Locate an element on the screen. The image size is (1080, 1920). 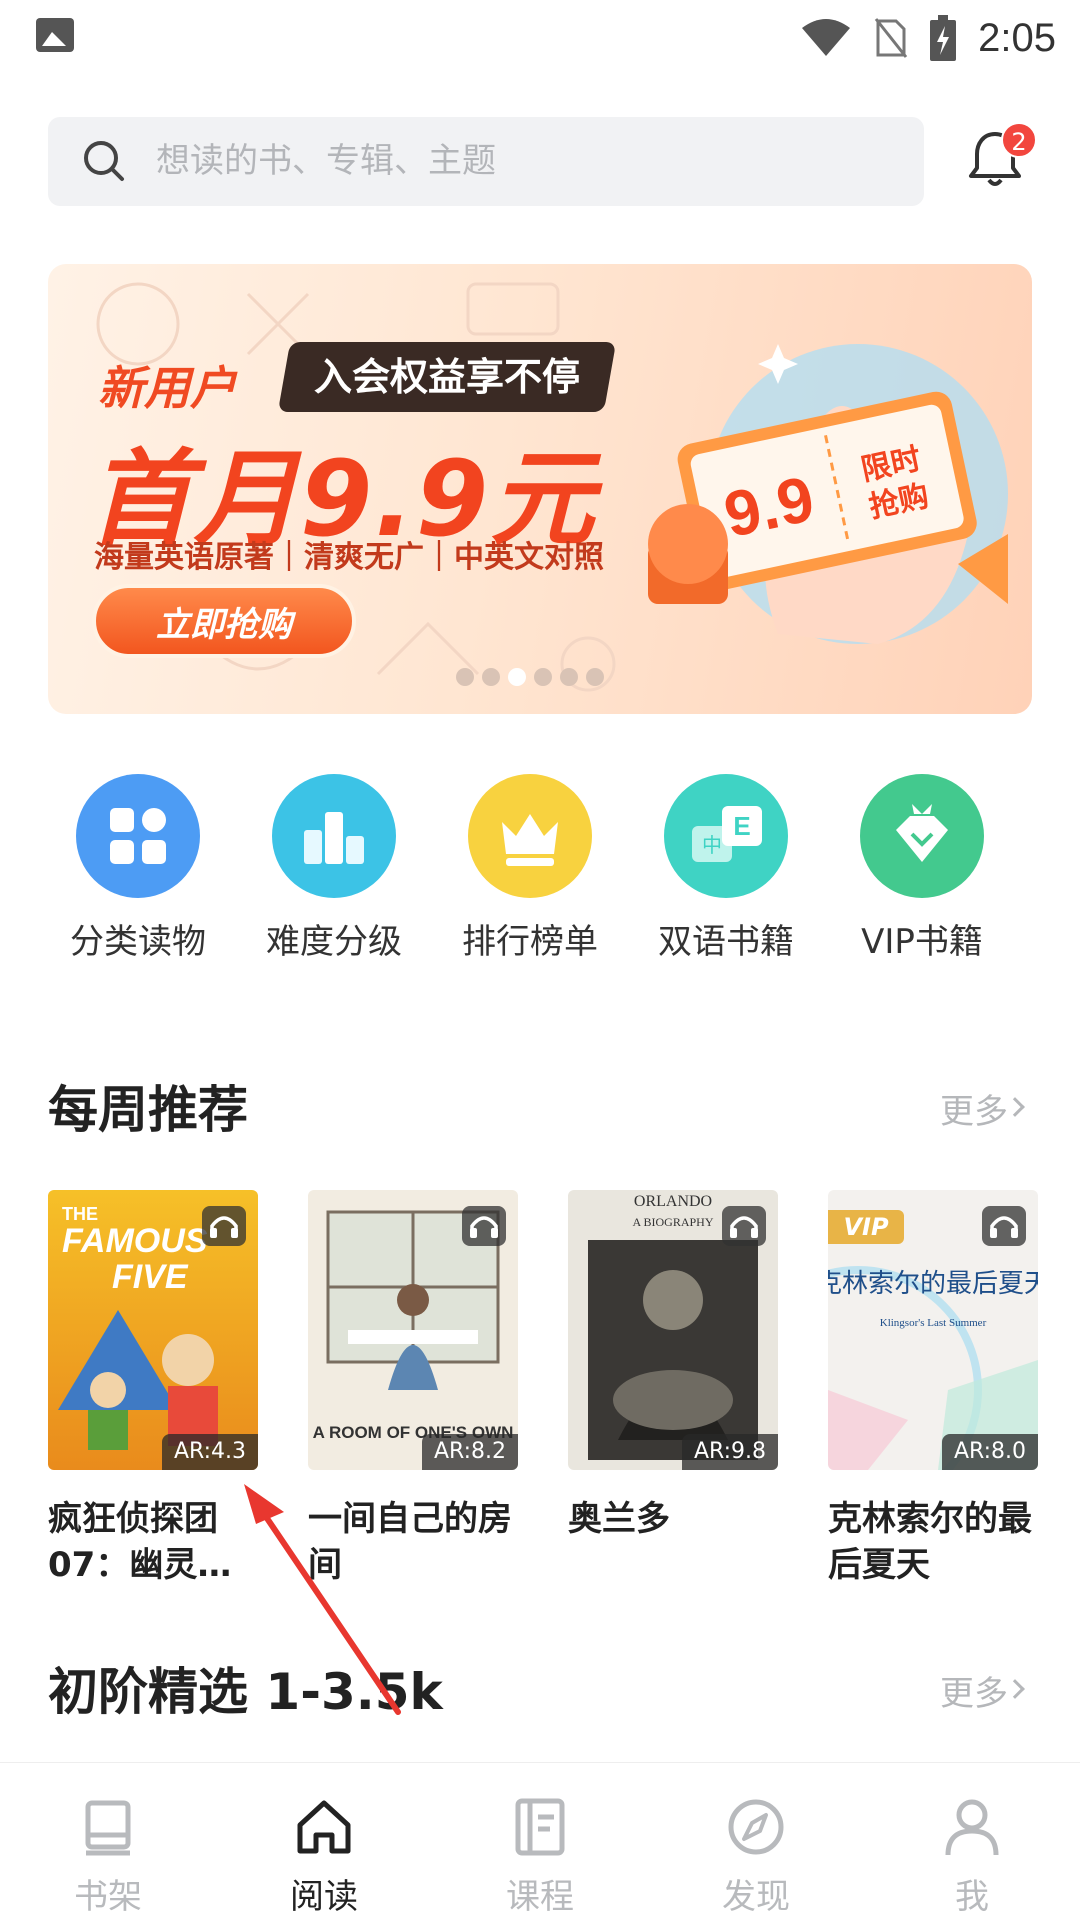
search-icon is located at coordinates (104, 161).